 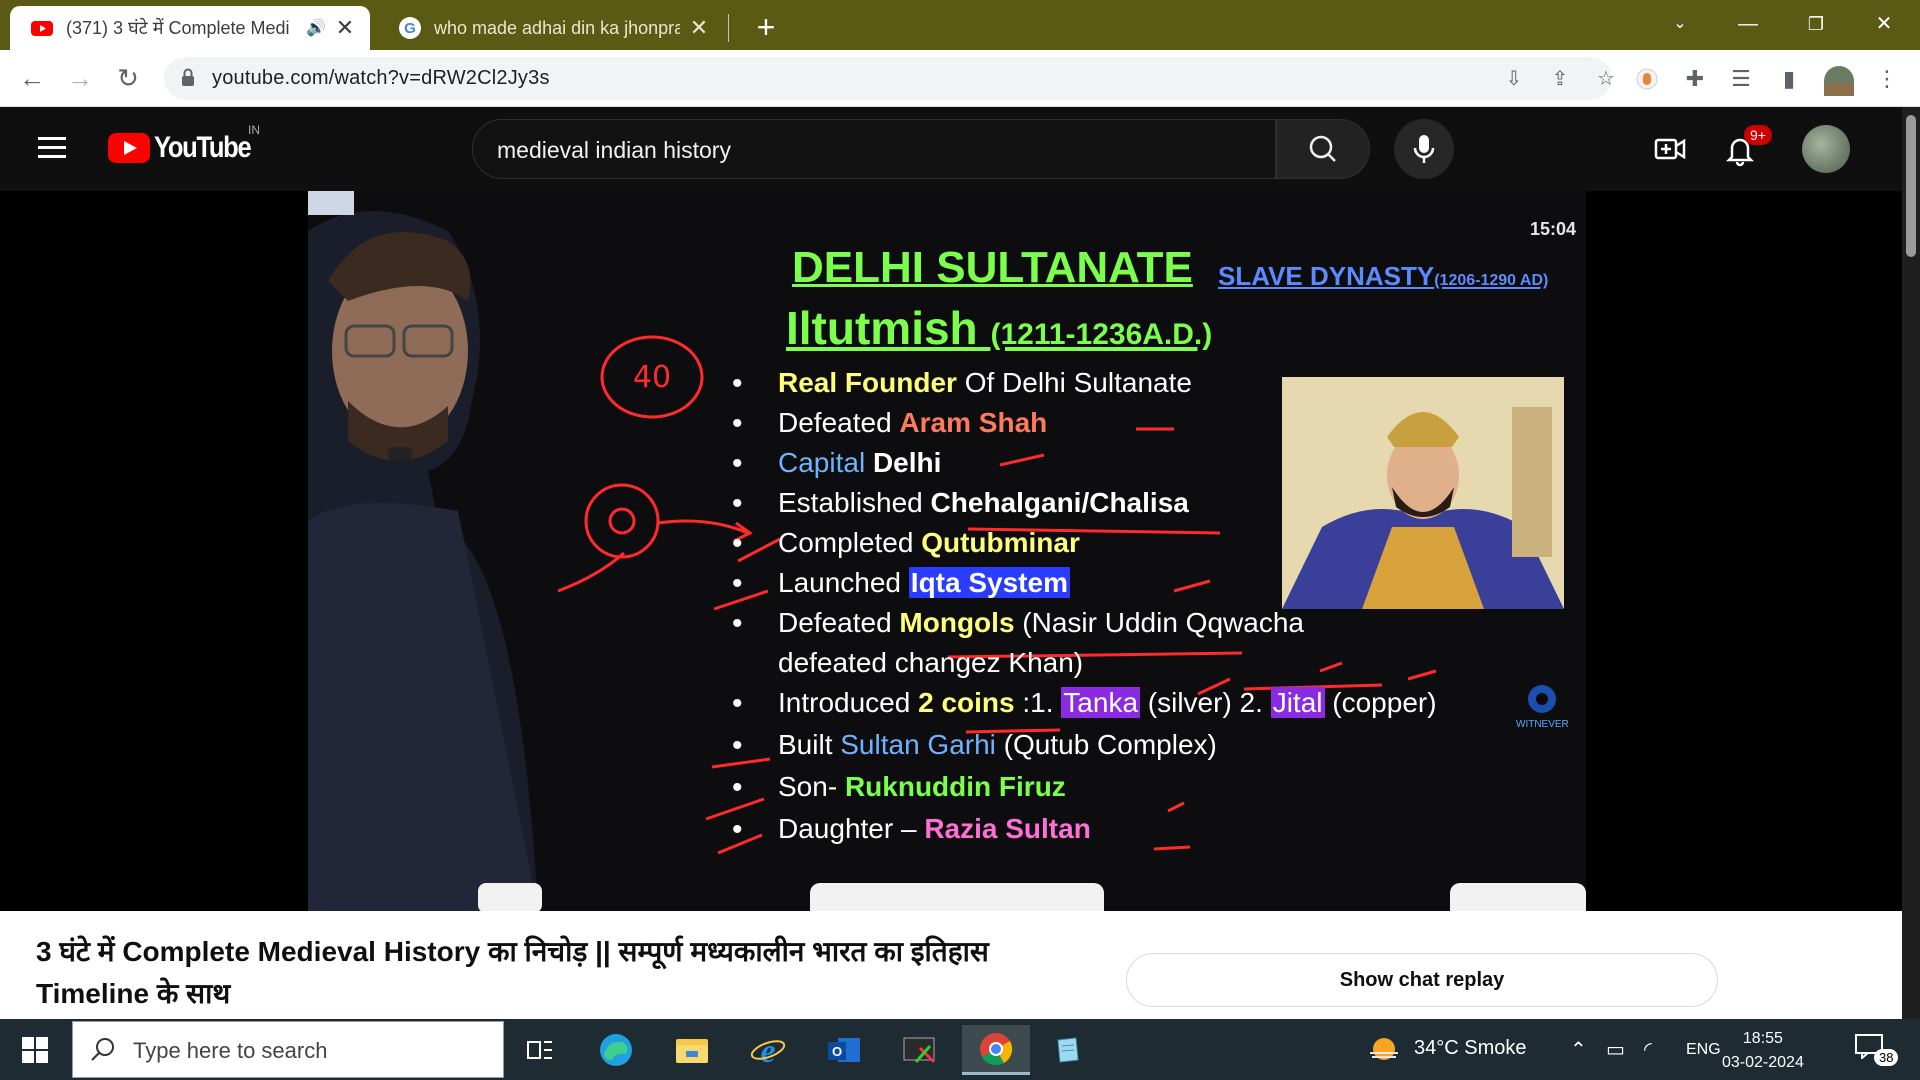 I want to click on internet-explorer-icon: e, so click(x=768, y=1050).